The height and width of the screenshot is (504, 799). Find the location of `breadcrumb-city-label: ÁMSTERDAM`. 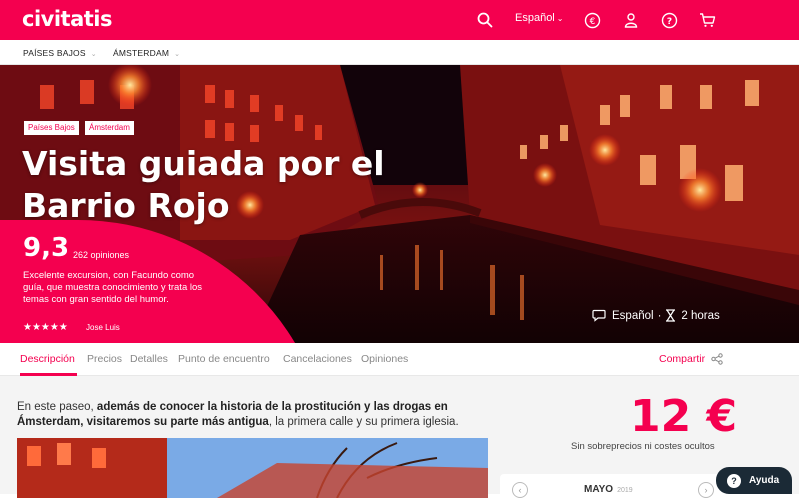

breadcrumb-city-label: ÁMSTERDAM is located at coordinates (141, 53).